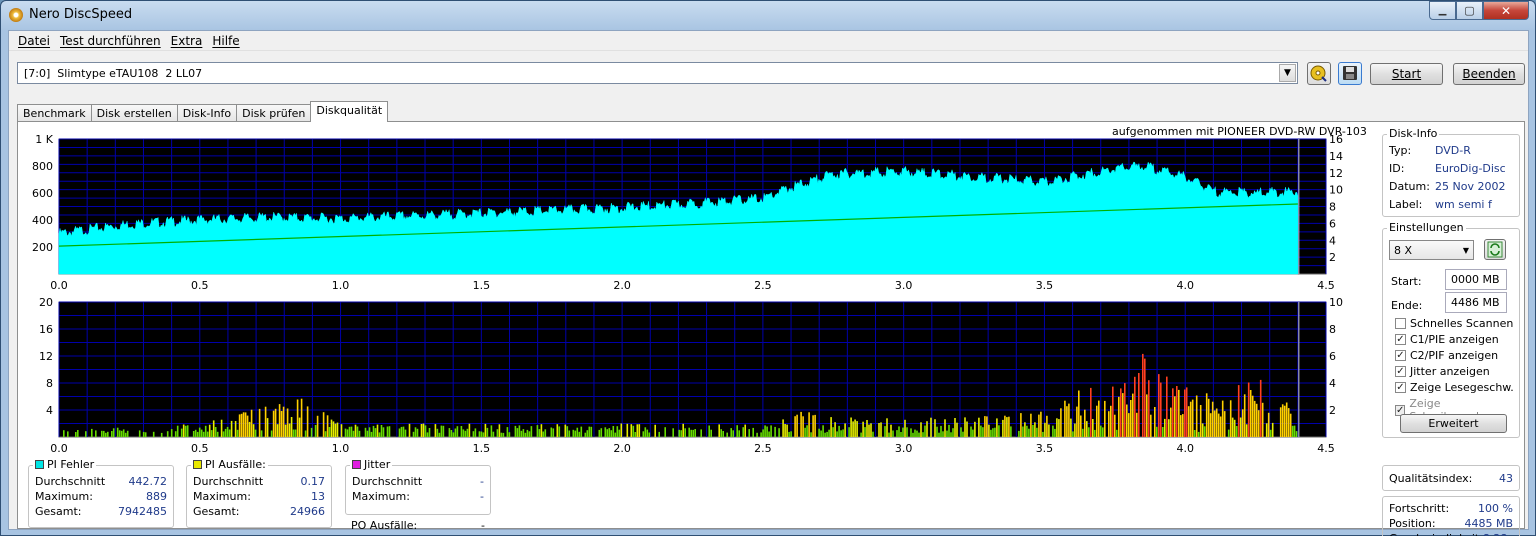 This screenshot has height=536, width=1536. What do you see at coordinates (235, 464) in the screenshot?
I see `pi-failures-title-text: PI Ausfälle:` at bounding box center [235, 464].